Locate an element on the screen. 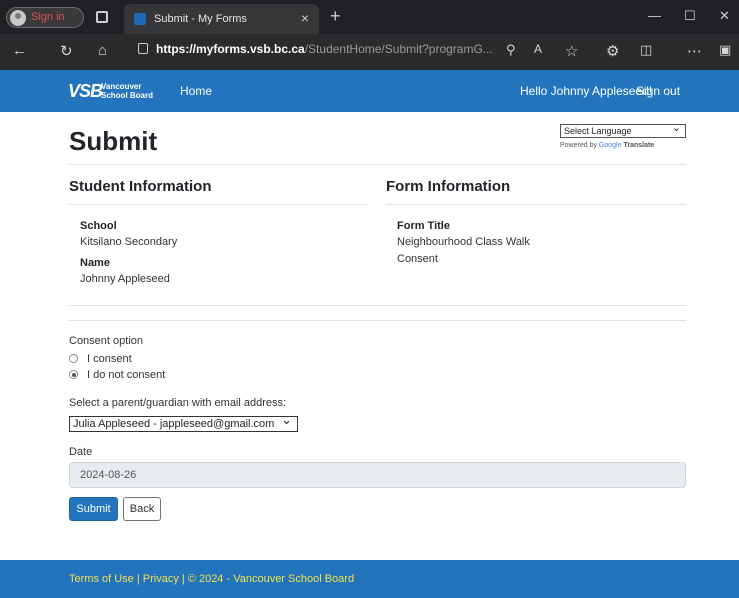 The image size is (739, 598). tab-submit-my-forms: Submit - My Forms × is located at coordinates (221, 19).